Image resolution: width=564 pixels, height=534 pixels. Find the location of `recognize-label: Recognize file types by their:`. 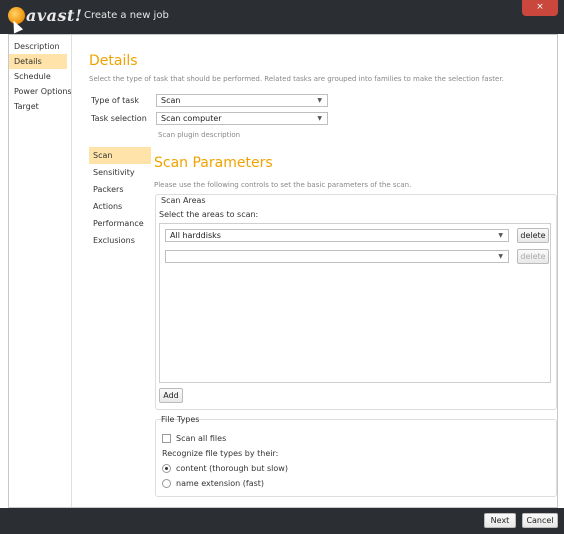

recognize-label: Recognize file types by their: is located at coordinates (220, 453).